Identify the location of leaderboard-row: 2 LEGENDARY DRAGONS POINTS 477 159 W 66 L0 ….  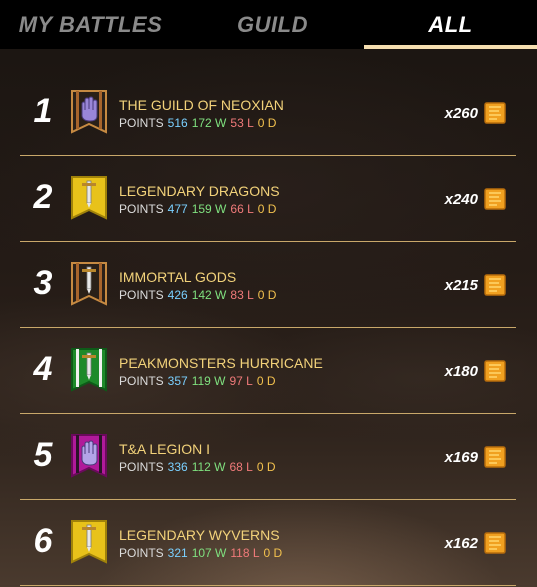
(268, 199).